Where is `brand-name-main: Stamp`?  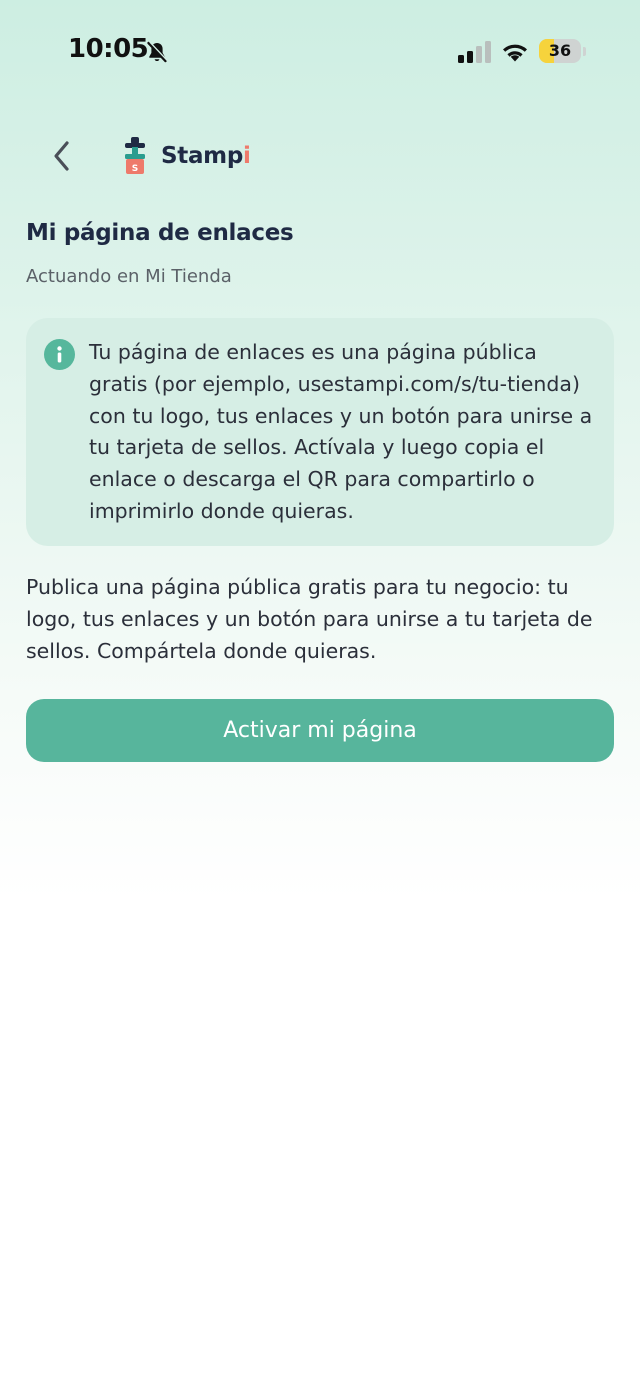
brand-name-main: Stamp is located at coordinates (202, 156).